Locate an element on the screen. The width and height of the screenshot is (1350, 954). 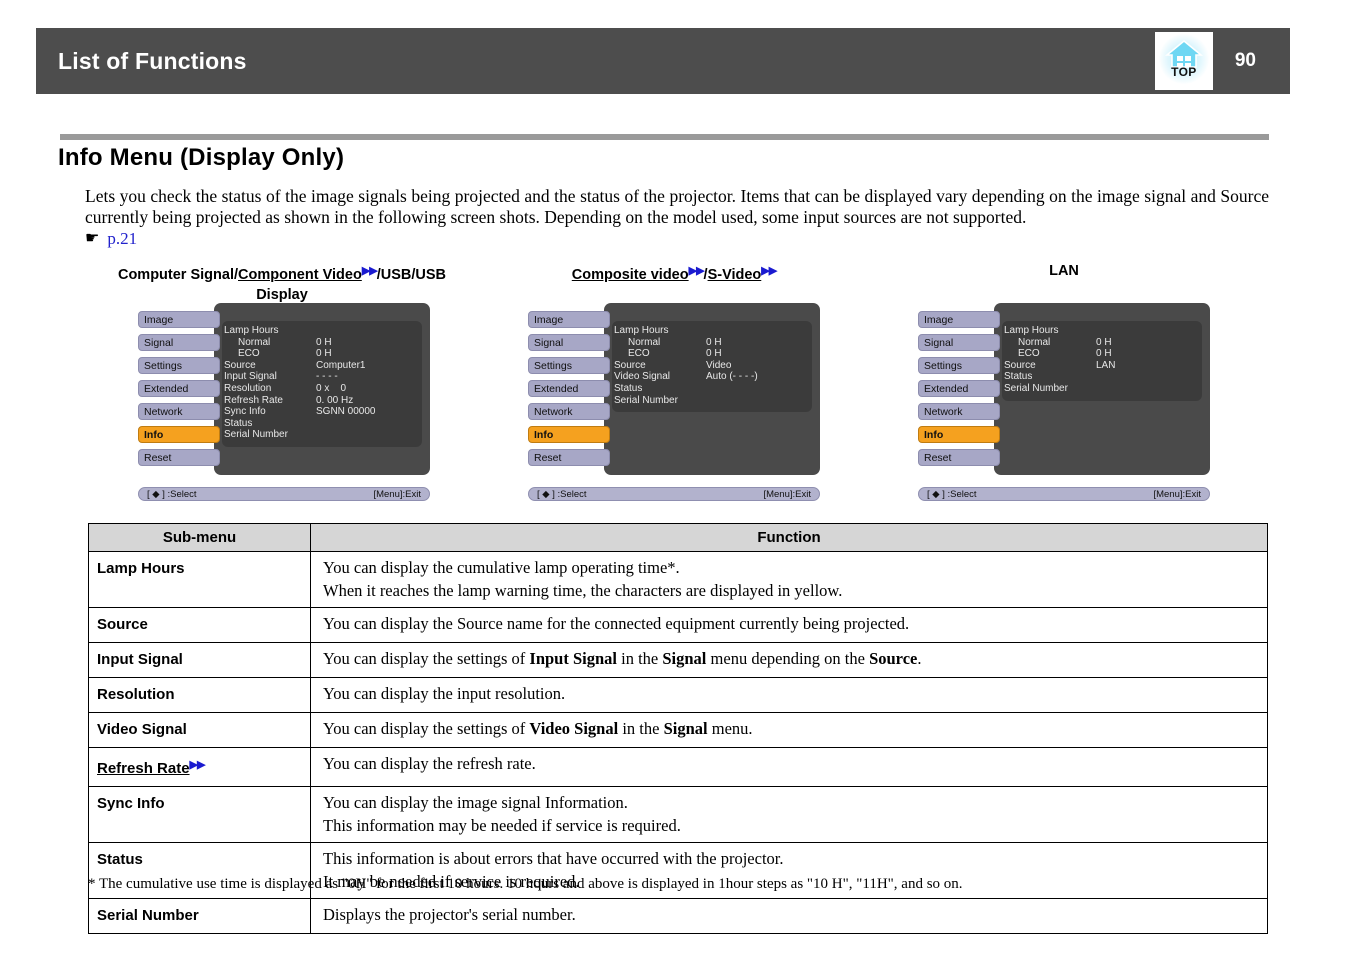
osd-row: ECO 0 H is located at coordinates (714, 354).